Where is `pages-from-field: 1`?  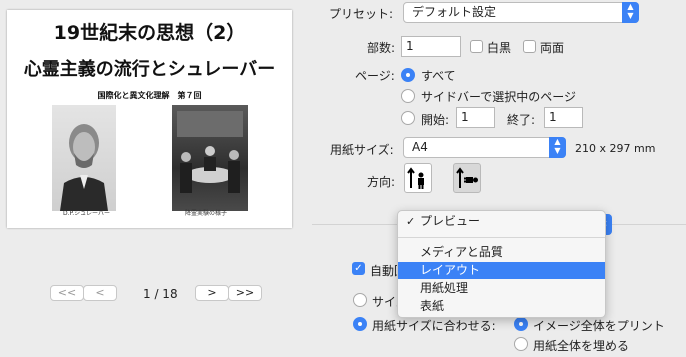
pages-from-field: 1 is located at coordinates (475, 117).